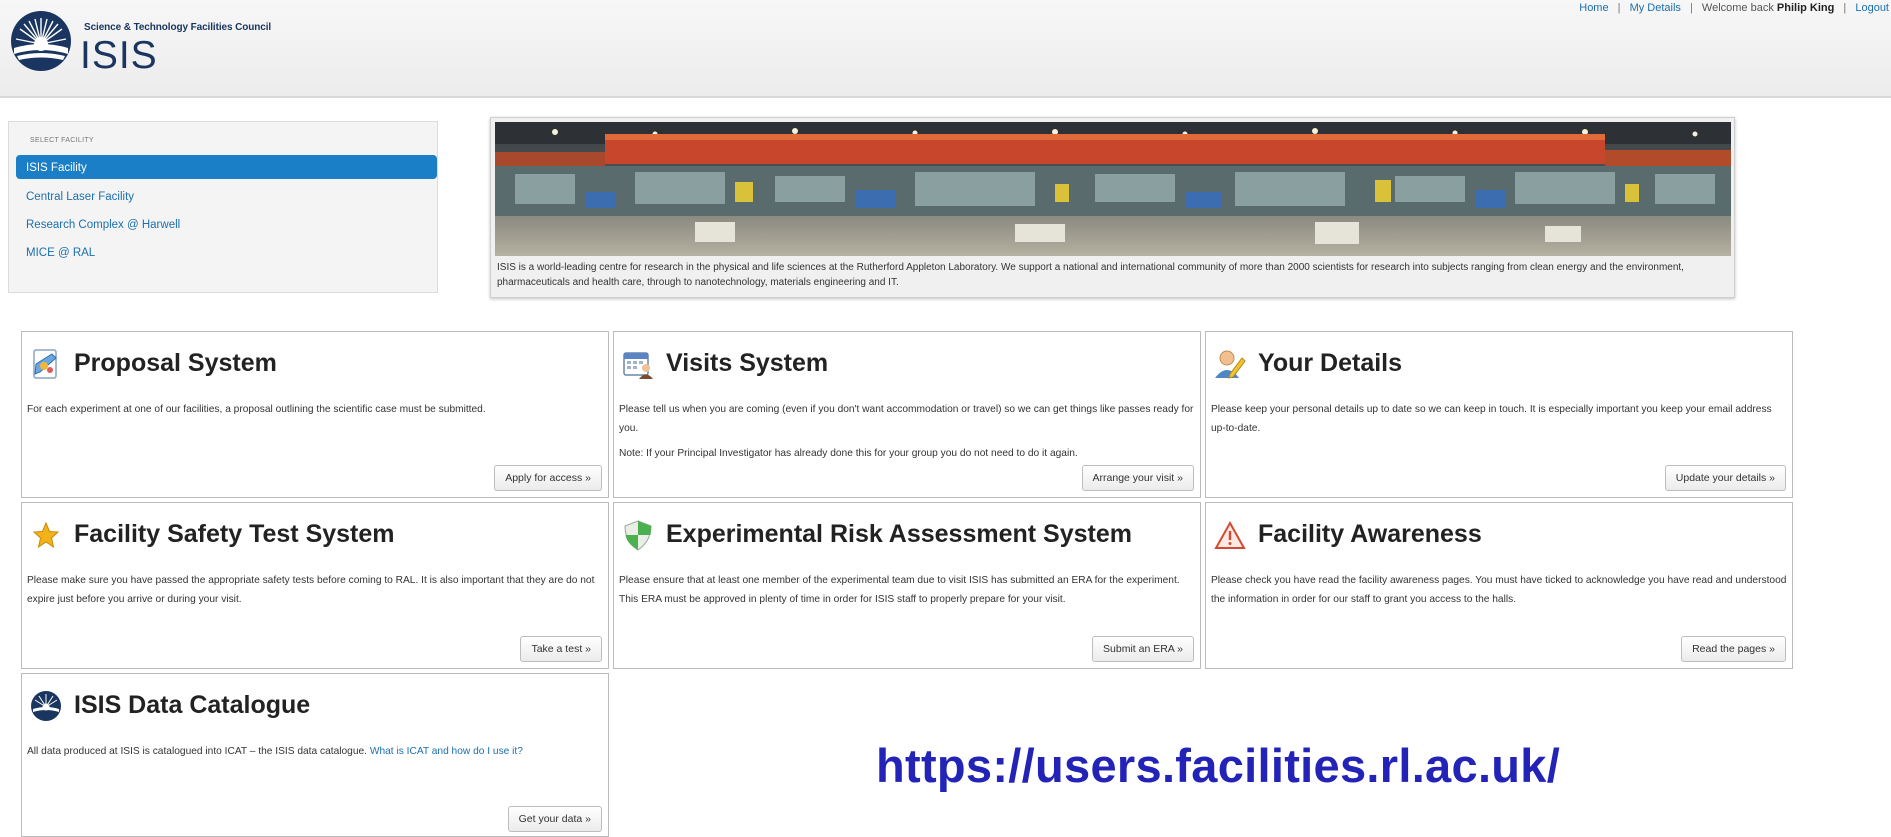 This screenshot has height=837, width=1891. Describe the element at coordinates (548, 478) in the screenshot. I see `apply-for-access-button: Apply for access »` at that location.